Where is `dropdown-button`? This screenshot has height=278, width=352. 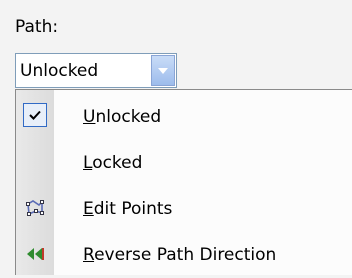
dropdown-button is located at coordinates (163, 70).